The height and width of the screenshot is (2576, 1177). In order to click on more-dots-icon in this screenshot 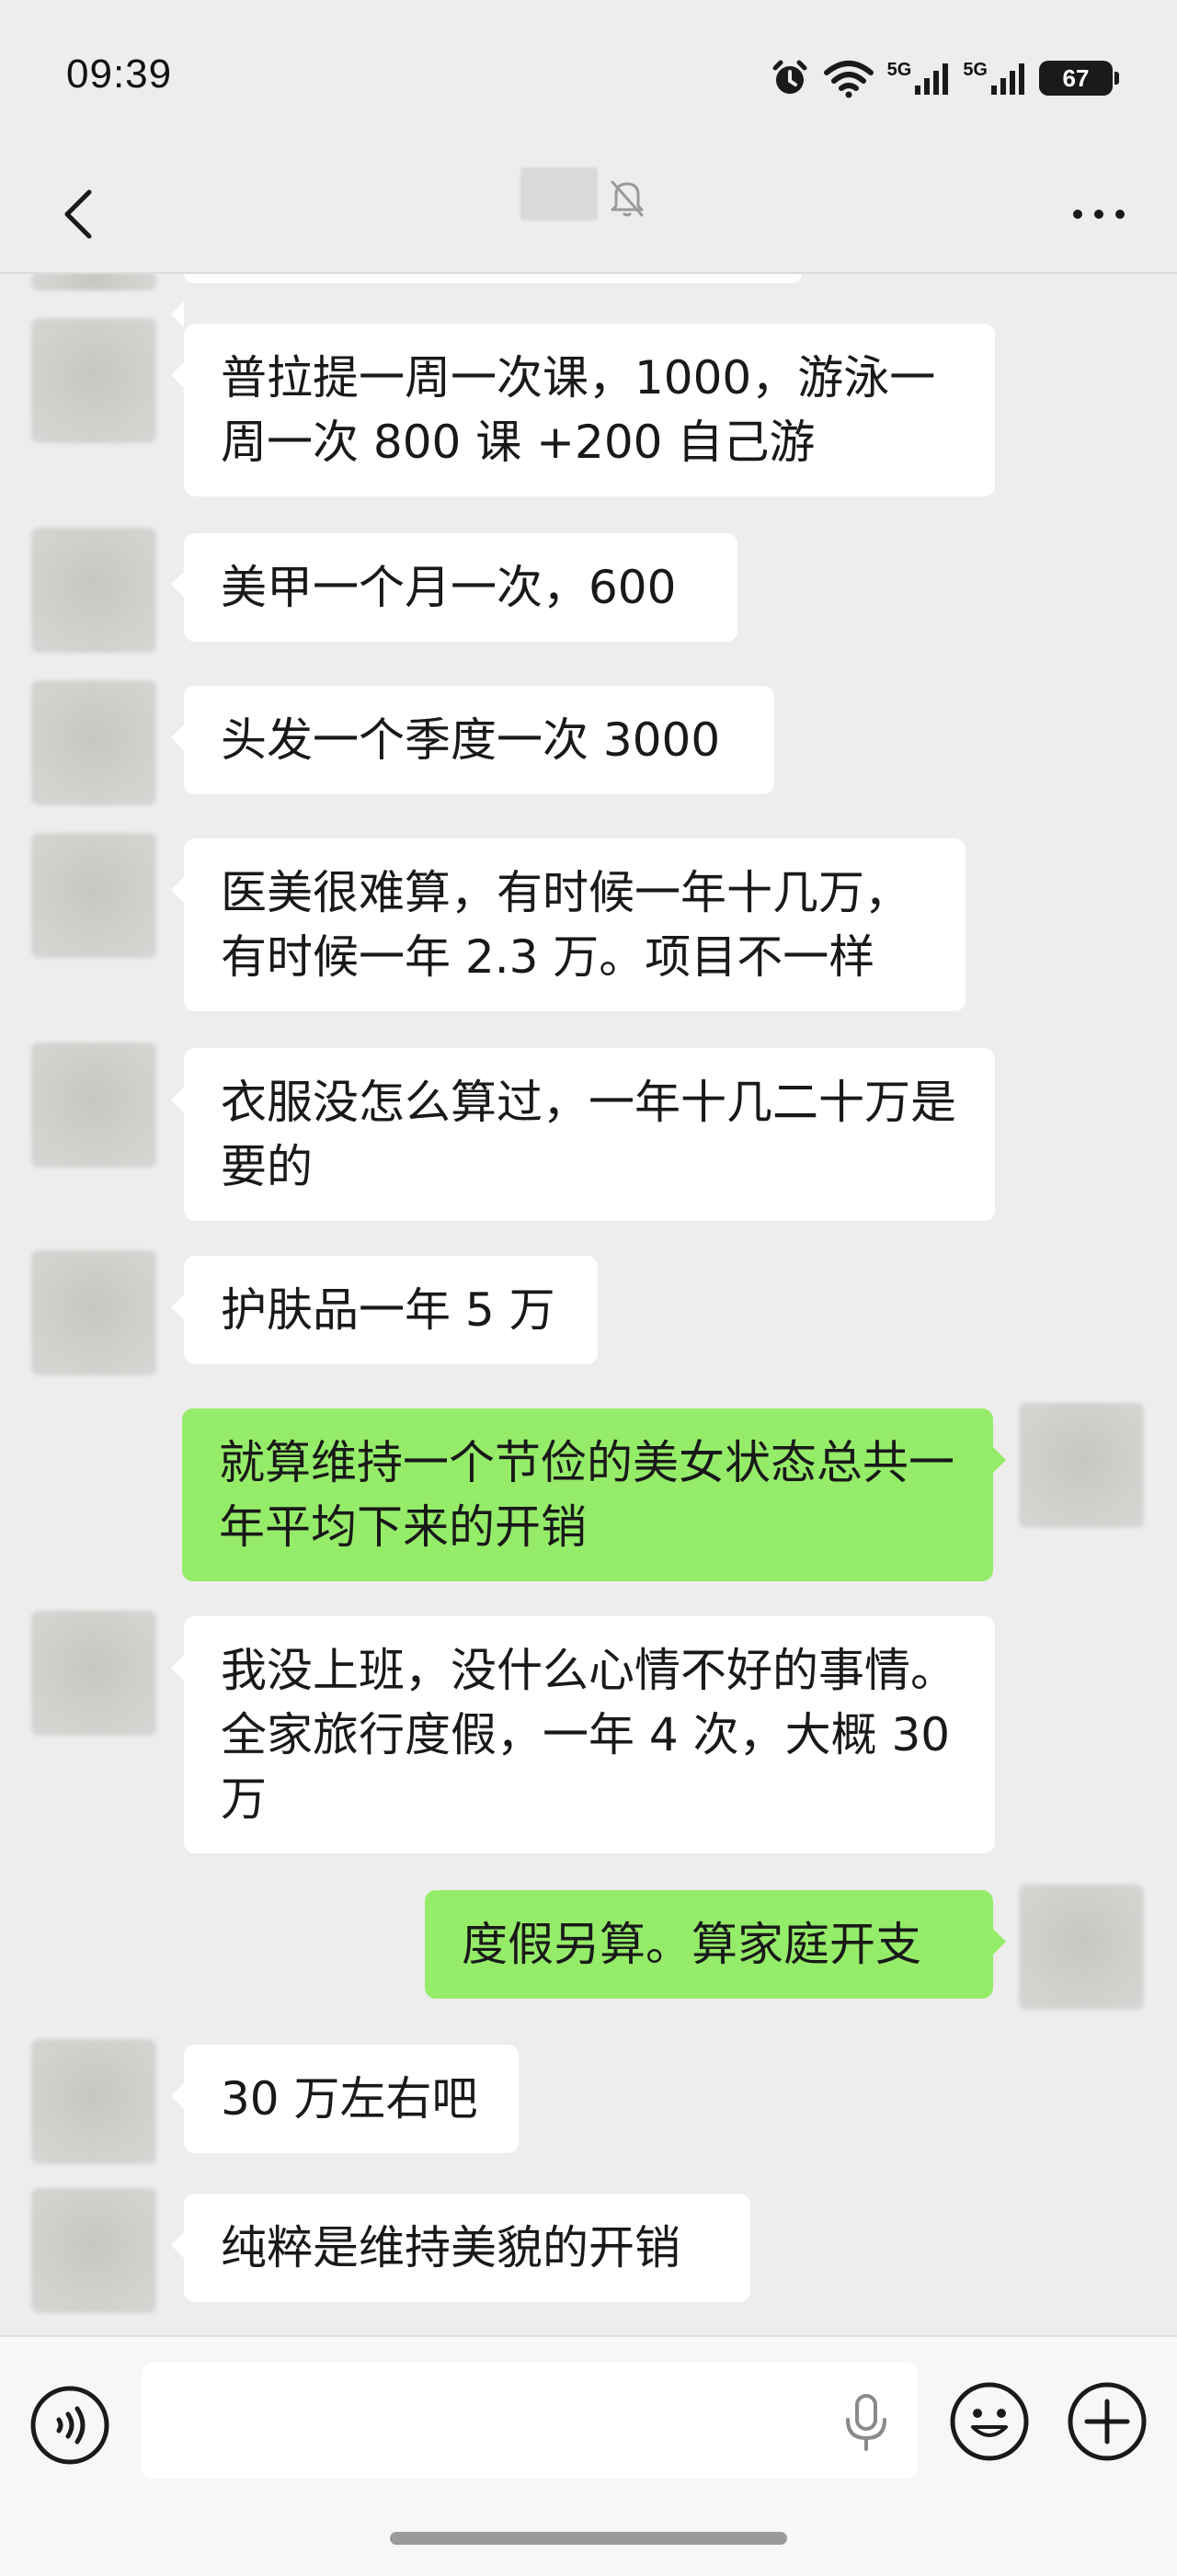, I will do `click(1099, 214)`.